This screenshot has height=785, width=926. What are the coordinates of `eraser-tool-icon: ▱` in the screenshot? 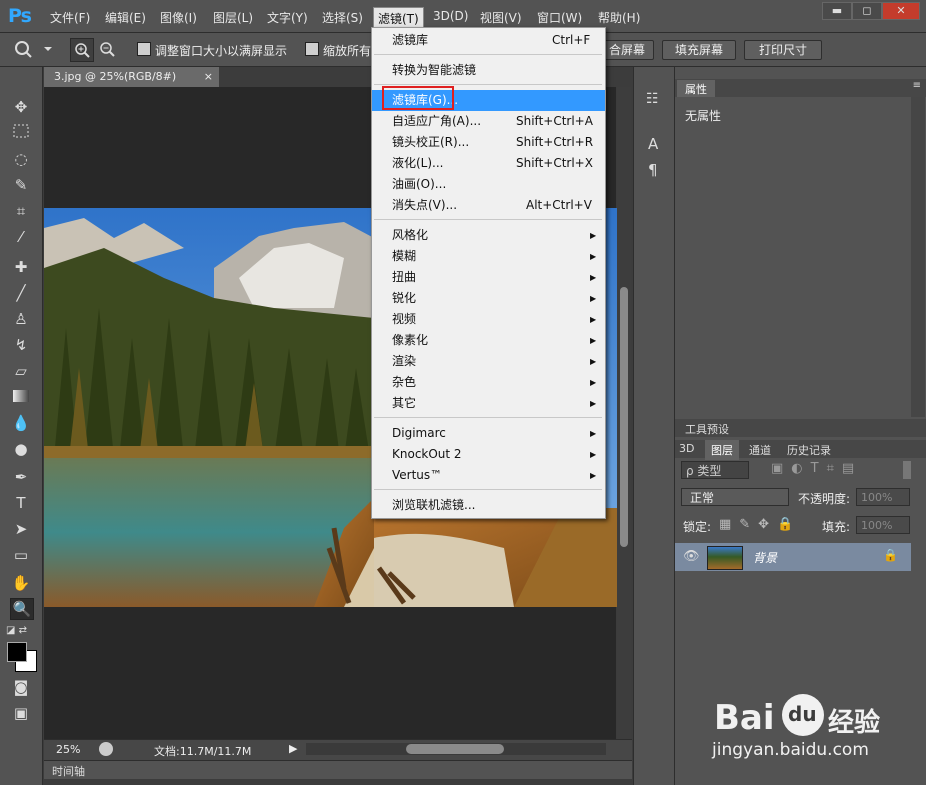 It's located at (21, 371).